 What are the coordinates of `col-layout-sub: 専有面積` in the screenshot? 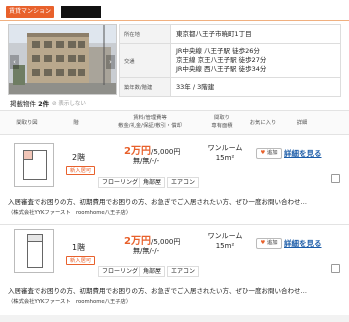 It's located at (222, 126).